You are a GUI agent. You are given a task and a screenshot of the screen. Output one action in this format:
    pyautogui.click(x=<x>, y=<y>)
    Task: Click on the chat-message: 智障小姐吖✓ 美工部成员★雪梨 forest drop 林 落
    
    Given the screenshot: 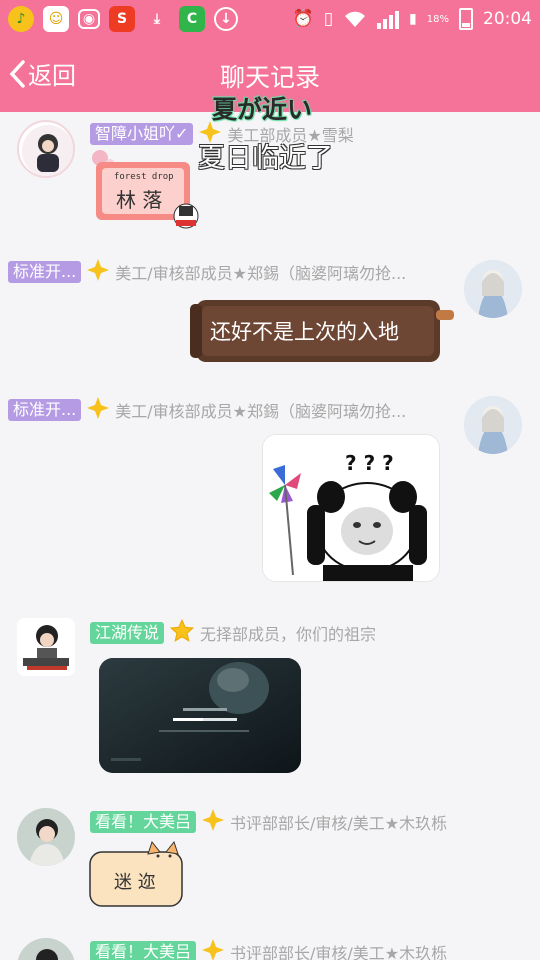 What is the action you would take?
    pyautogui.click(x=270, y=182)
    